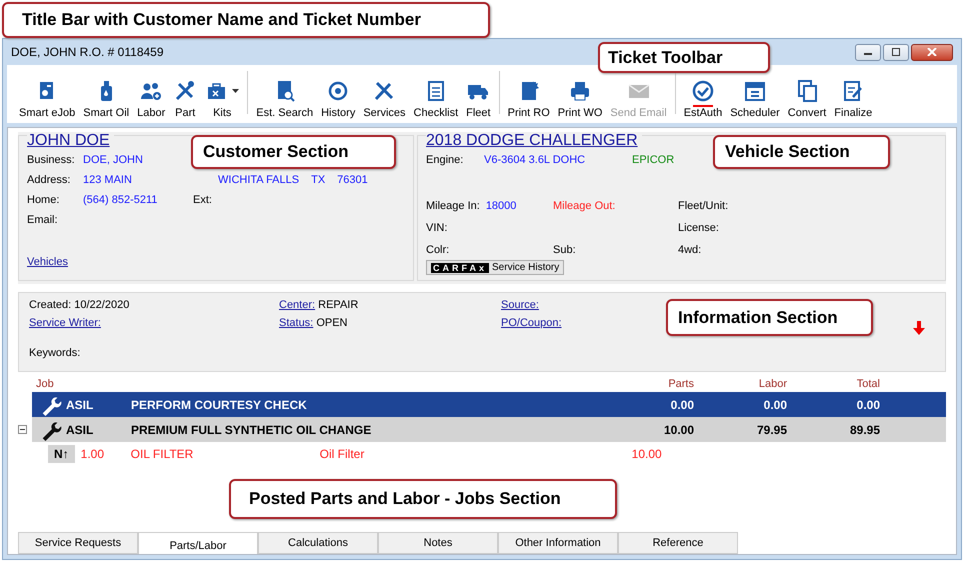  I want to click on part-price: 10.00, so click(646, 454).